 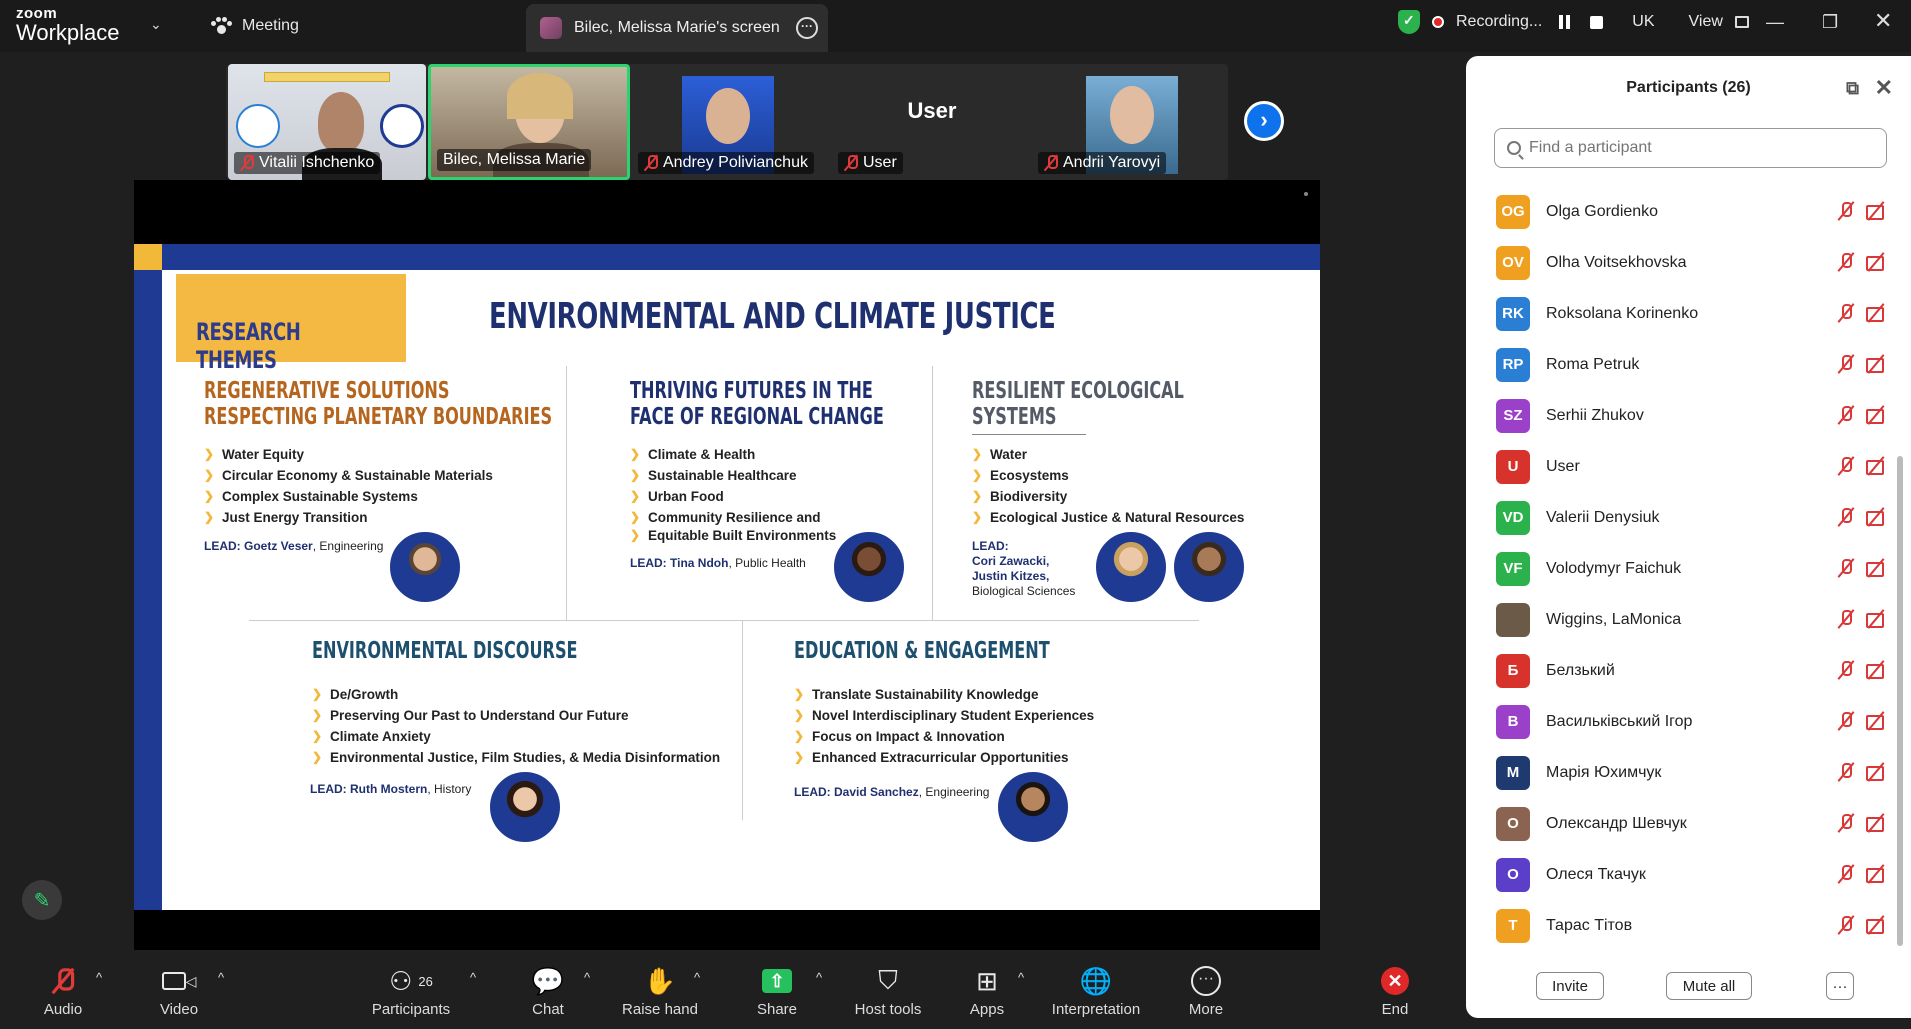 I want to click on more-options-button: ···, so click(x=1840, y=986).